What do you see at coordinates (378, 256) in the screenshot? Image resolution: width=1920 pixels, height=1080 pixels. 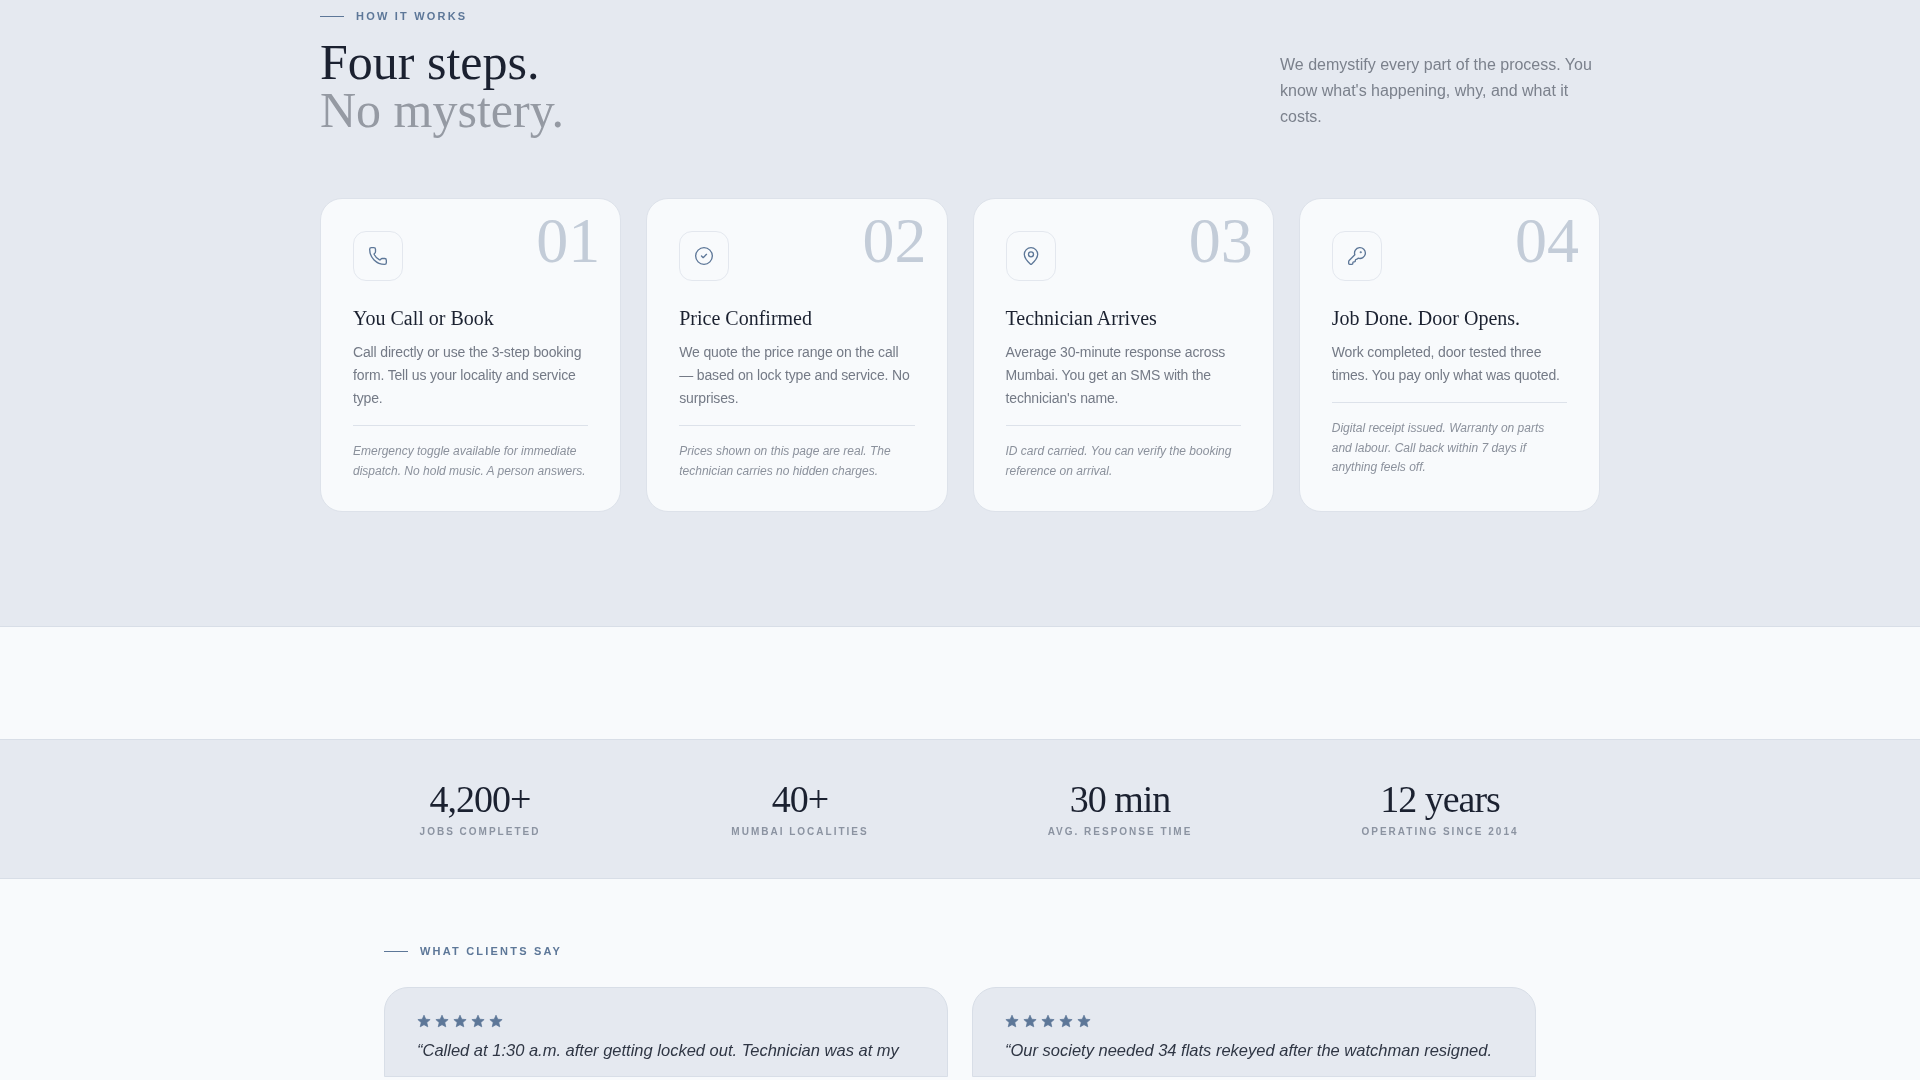 I see `phone-icon` at bounding box center [378, 256].